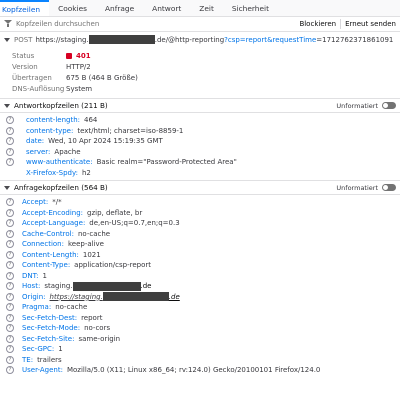 The image size is (400, 405). What do you see at coordinates (357, 187) in the screenshot?
I see `raw-toggle-label: Unformatiert` at bounding box center [357, 187].